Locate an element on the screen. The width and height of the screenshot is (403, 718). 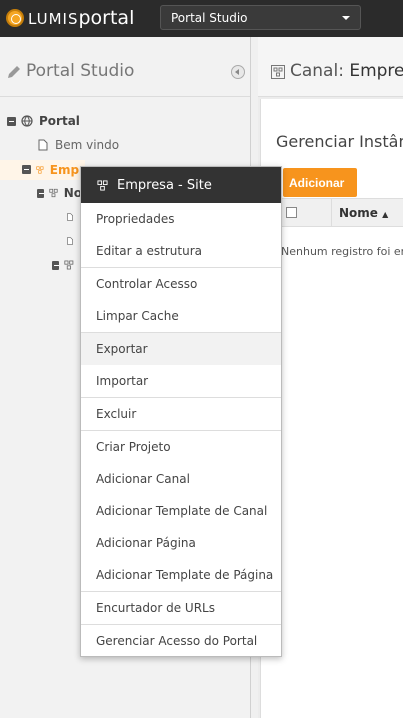
collapse-panel-icon is located at coordinates (238, 72).